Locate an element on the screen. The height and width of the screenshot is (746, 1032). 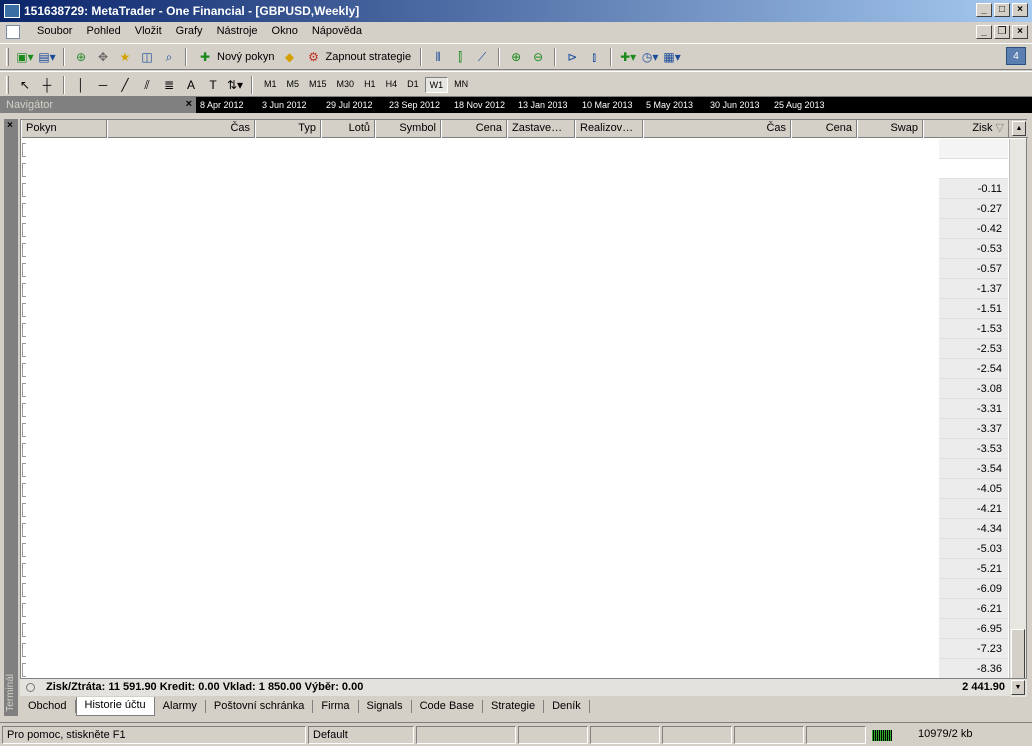
tab-8: Deník is located at coordinates (567, 706).